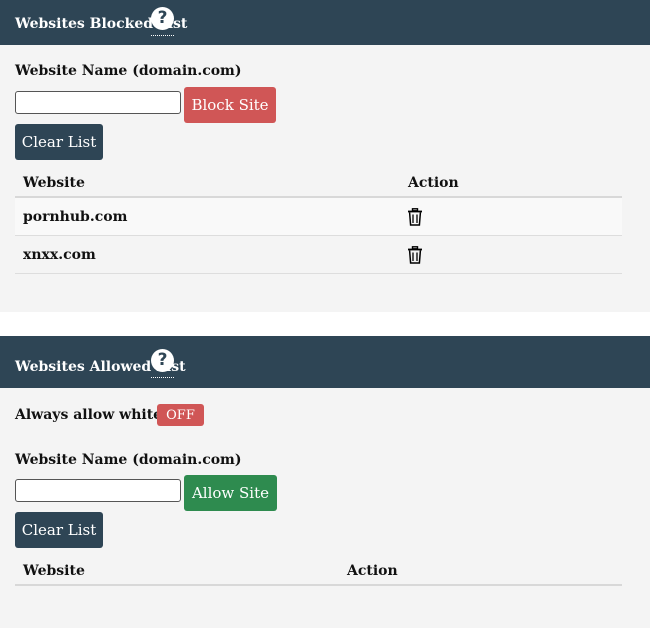 The height and width of the screenshot is (628, 650). What do you see at coordinates (98, 490) in the screenshot?
I see `allowed-website-input` at bounding box center [98, 490].